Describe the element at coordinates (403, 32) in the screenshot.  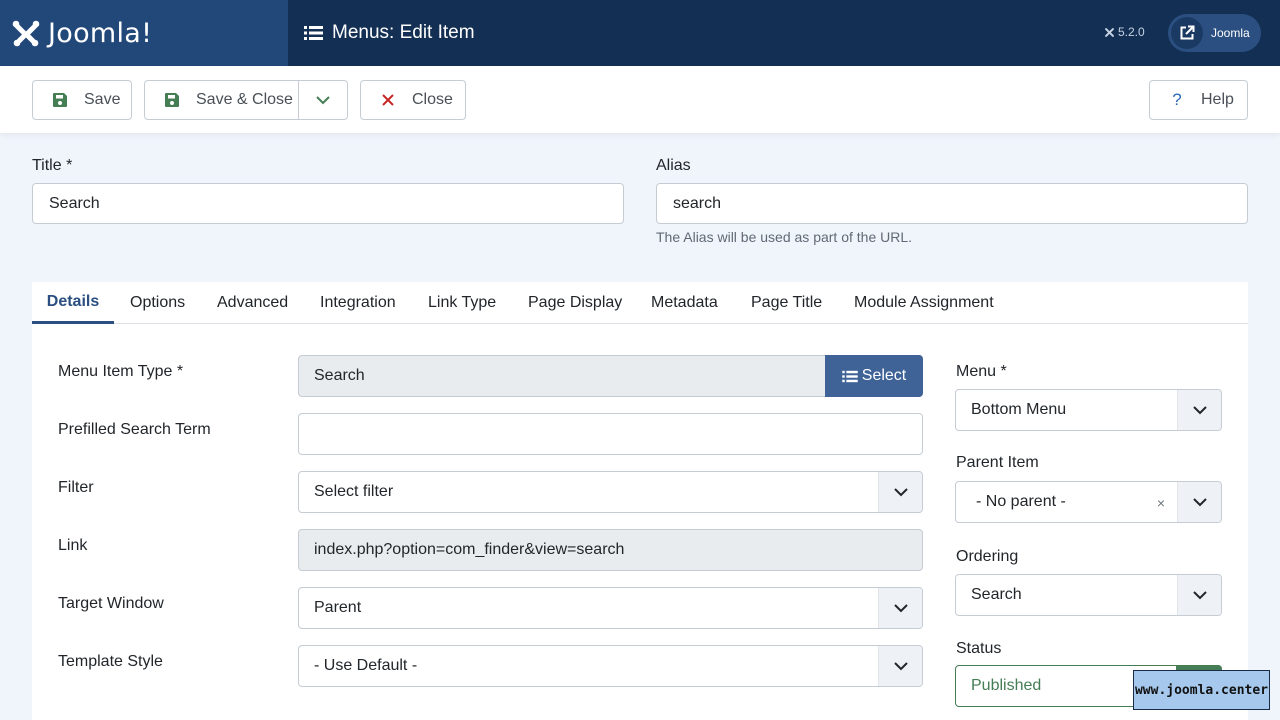
I see `page-title-text: Menus: Edit Item` at that location.